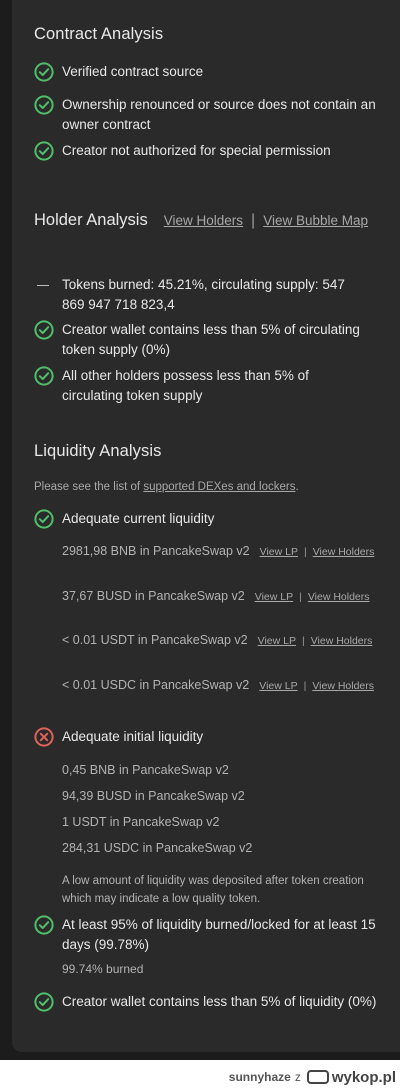 The width and height of the screenshot is (400, 1088). I want to click on note-prefix: Please see the list of, so click(89, 487).